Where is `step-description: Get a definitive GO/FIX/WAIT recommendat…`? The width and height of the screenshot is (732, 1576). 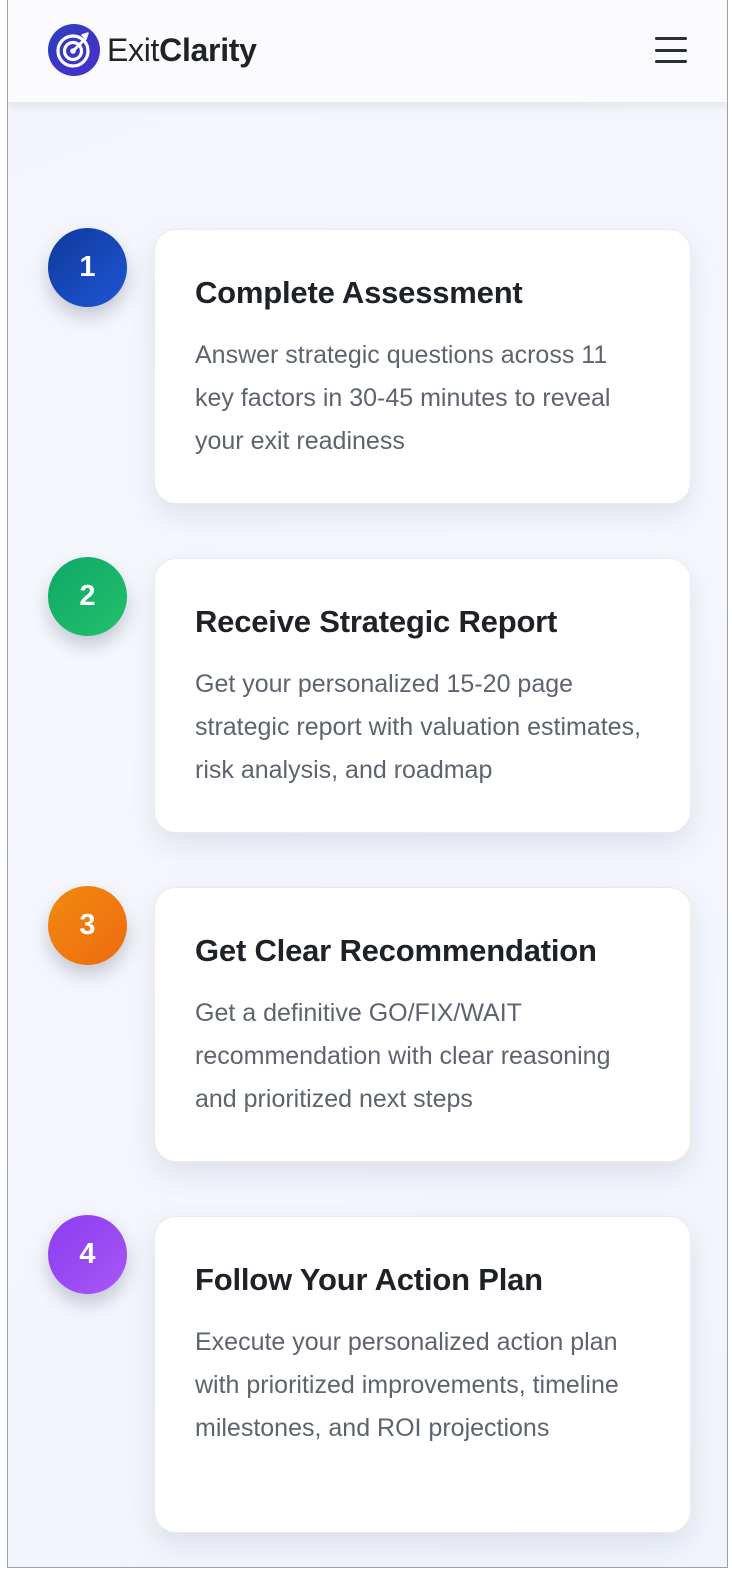
step-description: Get a definitive GO/FIX/WAIT recommendat… is located at coordinates (403, 1056).